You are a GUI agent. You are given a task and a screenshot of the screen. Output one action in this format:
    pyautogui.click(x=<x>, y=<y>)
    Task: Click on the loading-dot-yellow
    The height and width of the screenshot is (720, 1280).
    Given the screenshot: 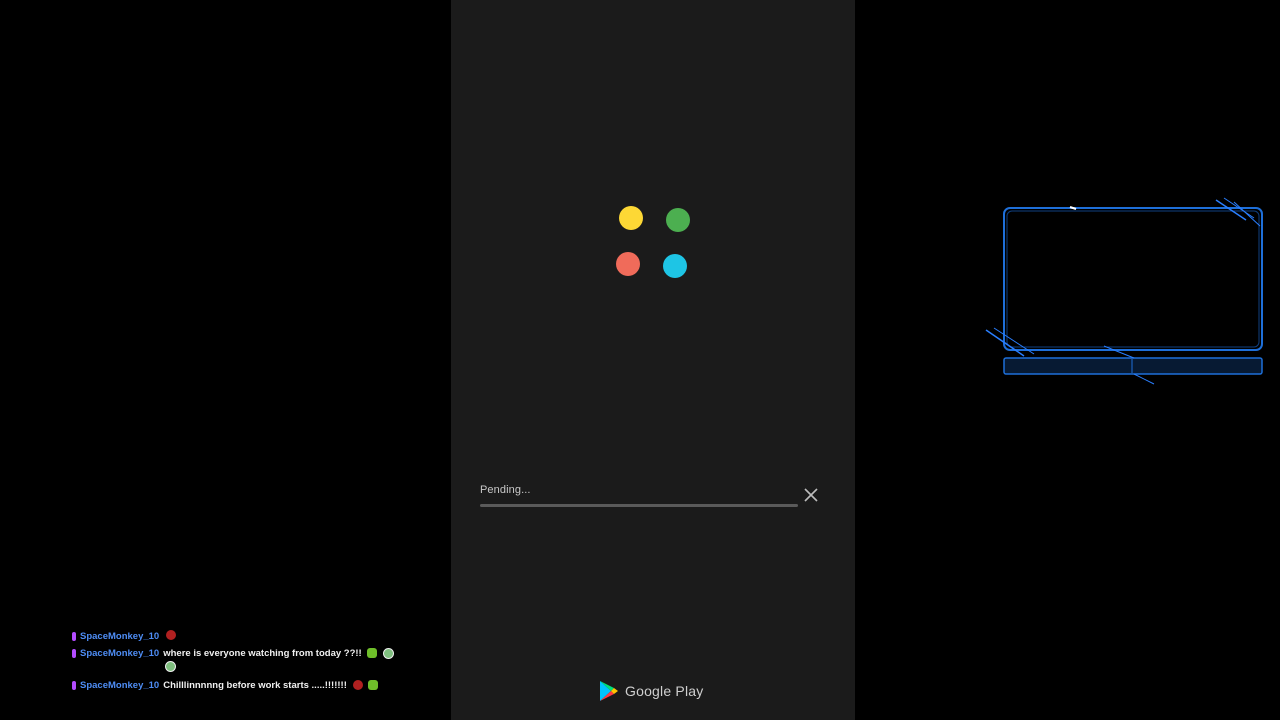 What is the action you would take?
    pyautogui.click(x=631, y=218)
    